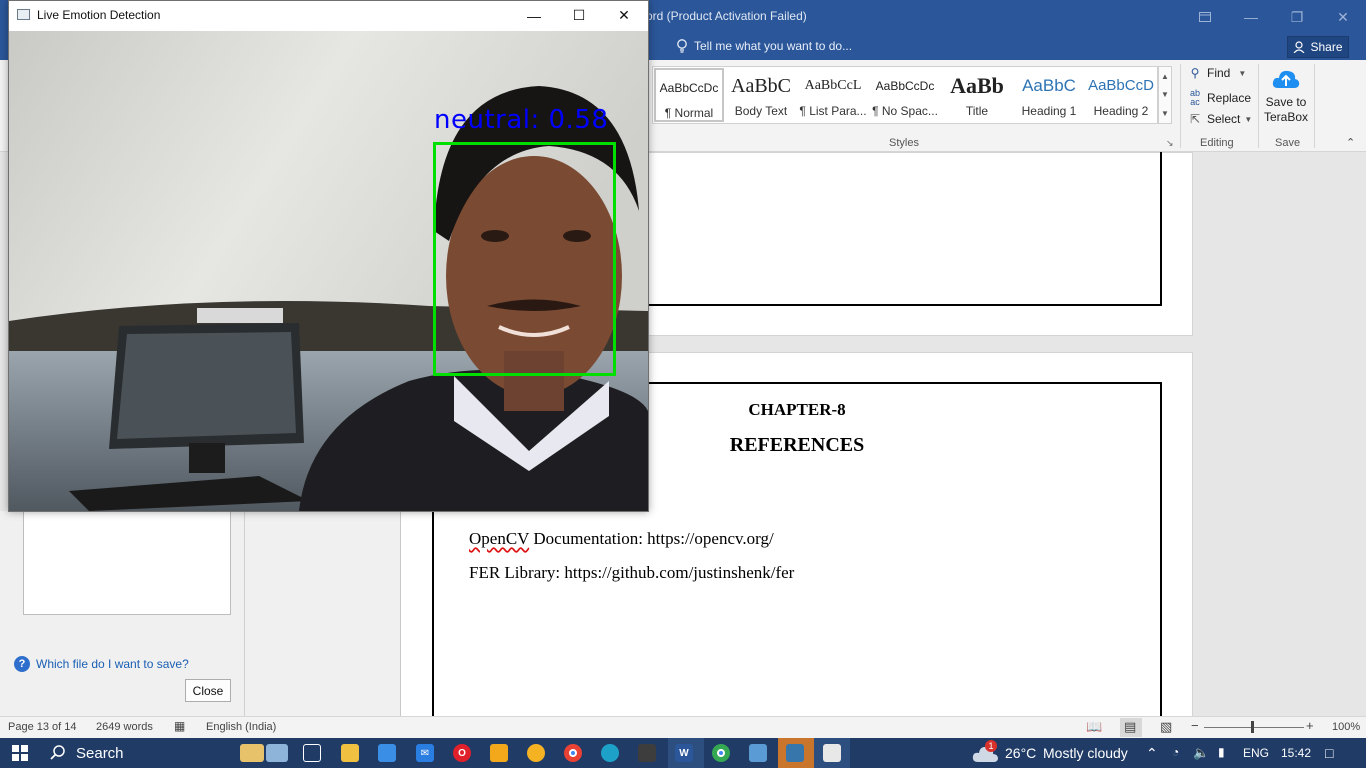 The width and height of the screenshot is (1366, 768). I want to click on clock: 15:42, so click(1296, 753).